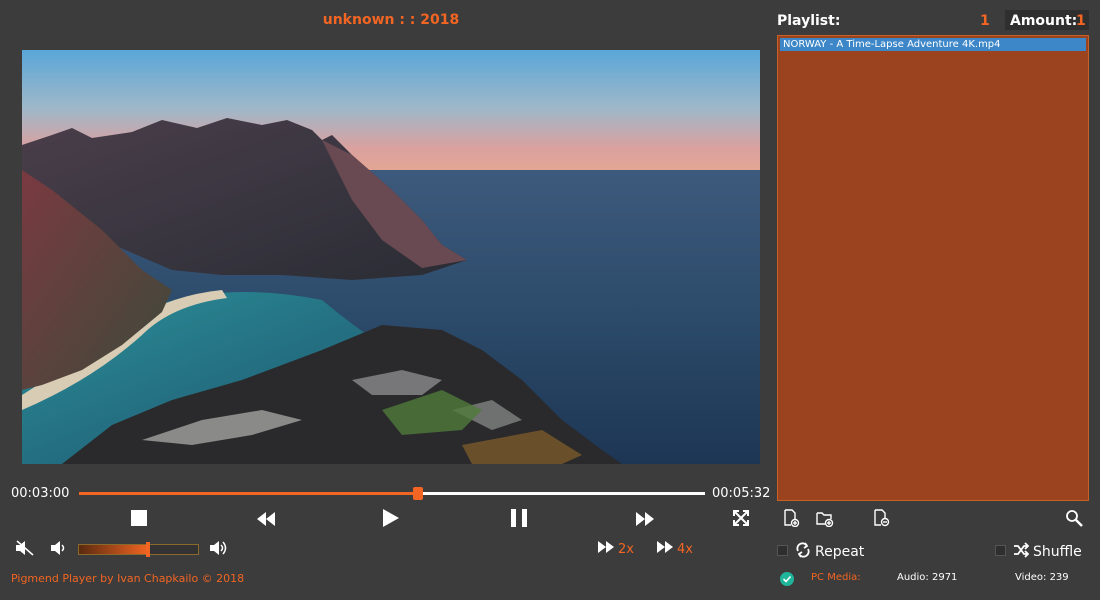 Image resolution: width=1100 pixels, height=600 pixels. I want to click on fast-forward-button, so click(645, 520).